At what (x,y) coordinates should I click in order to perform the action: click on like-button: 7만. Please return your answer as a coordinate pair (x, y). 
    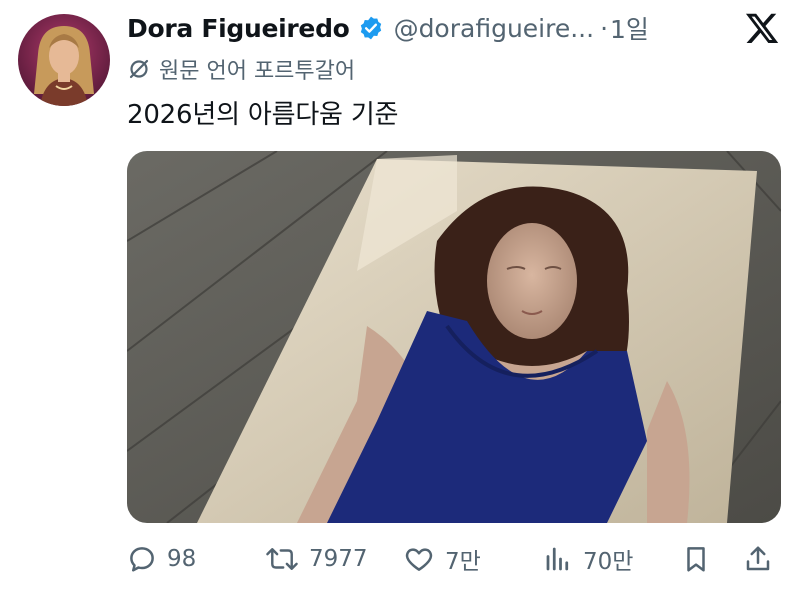
    Looking at the image, I should click on (442, 559).